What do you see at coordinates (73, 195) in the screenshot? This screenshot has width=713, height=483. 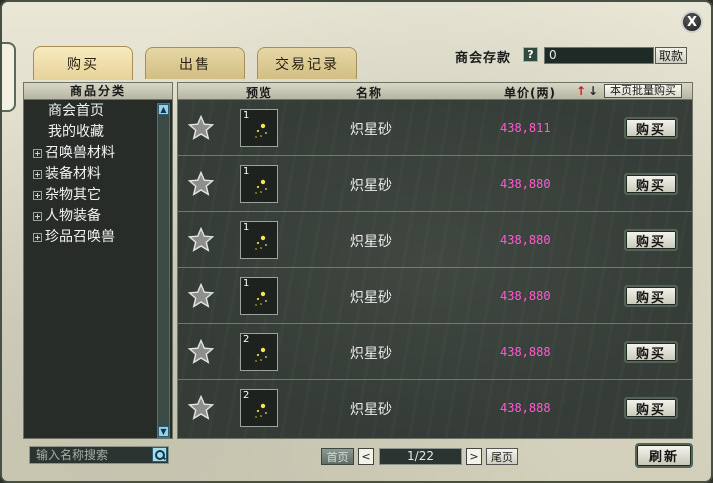 I see `category-label: 杂物其它` at bounding box center [73, 195].